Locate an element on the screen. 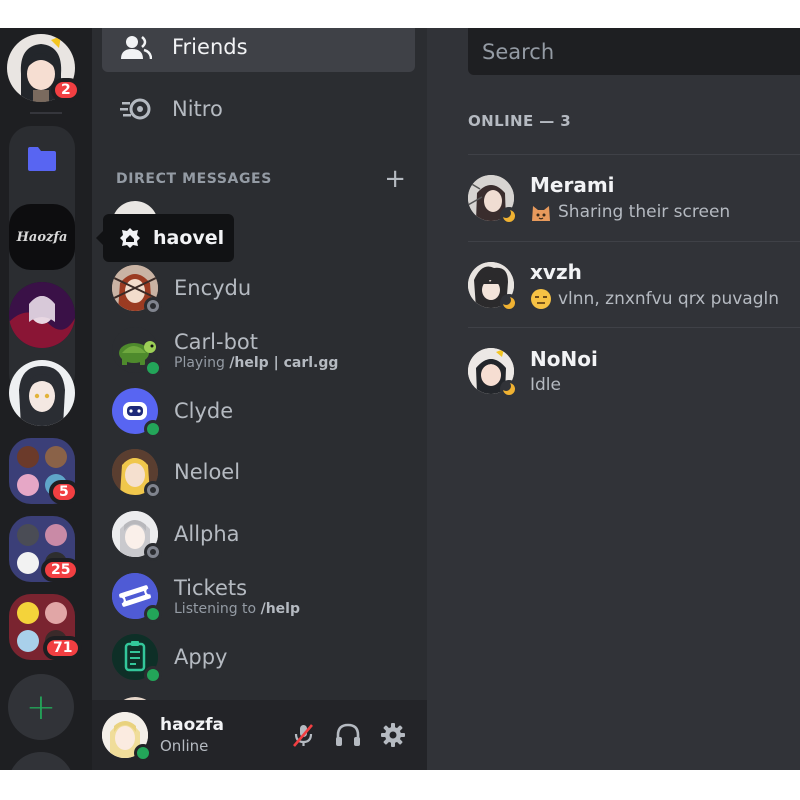  create-dm-button: + is located at coordinates (395, 179).